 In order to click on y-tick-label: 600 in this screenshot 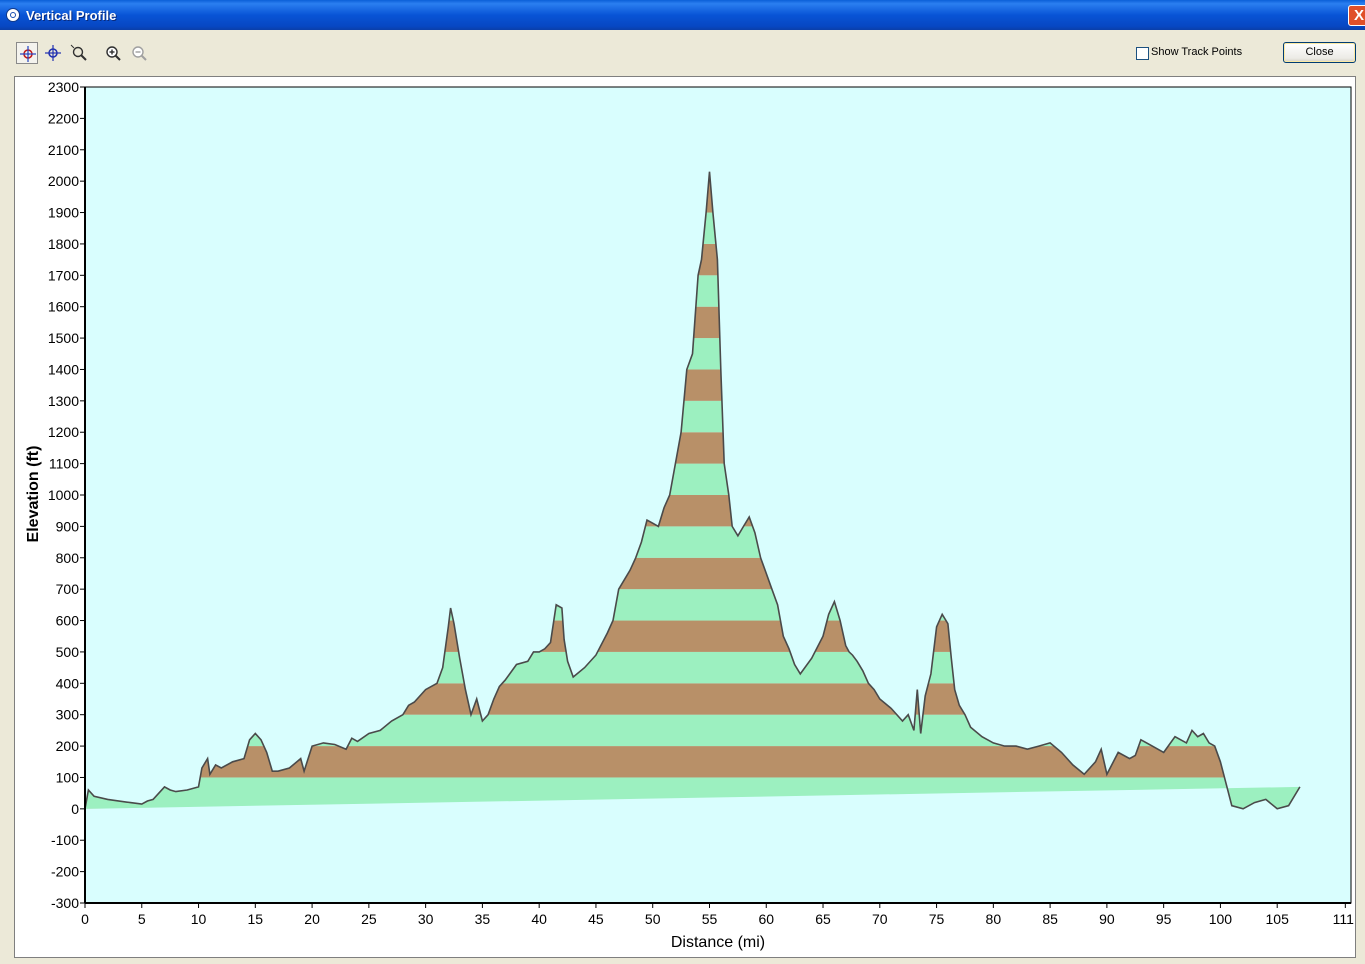, I will do `click(68, 621)`.